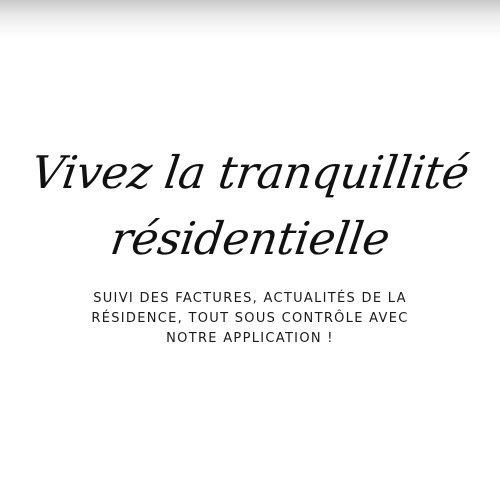 Image resolution: width=500 pixels, height=500 pixels. Describe the element at coordinates (250, 298) in the screenshot. I see `subtitle-line-1: SUIVI DES FACTURES, ACTUALITÉS DE LA` at that location.